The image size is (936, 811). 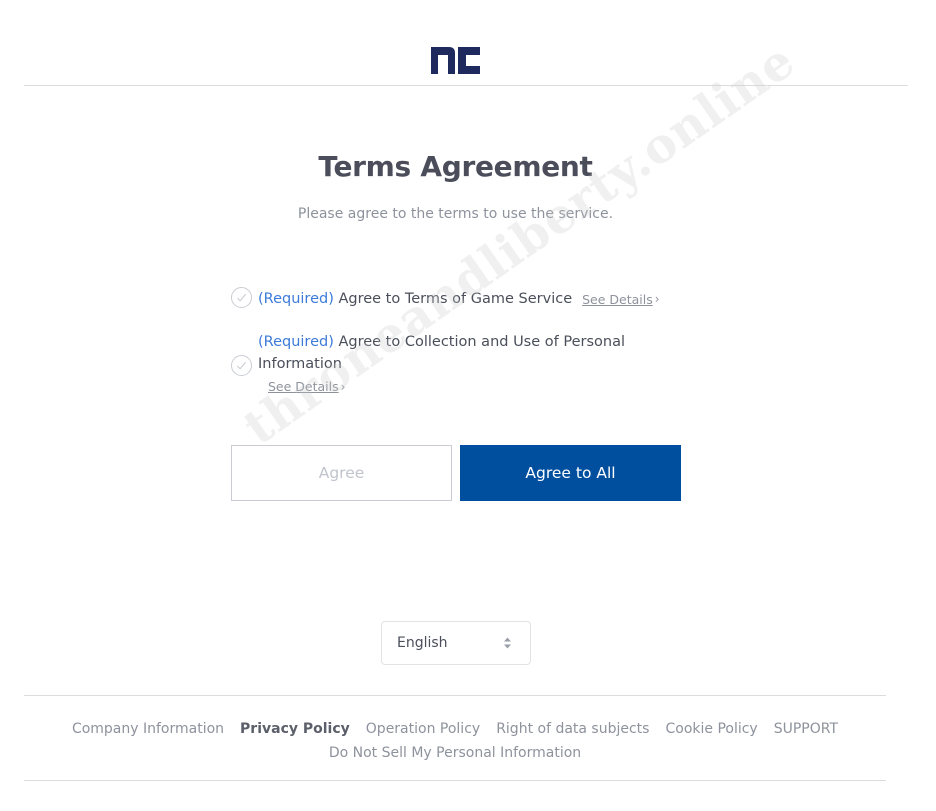 I want to click on agree-button: Agree, so click(x=341, y=473).